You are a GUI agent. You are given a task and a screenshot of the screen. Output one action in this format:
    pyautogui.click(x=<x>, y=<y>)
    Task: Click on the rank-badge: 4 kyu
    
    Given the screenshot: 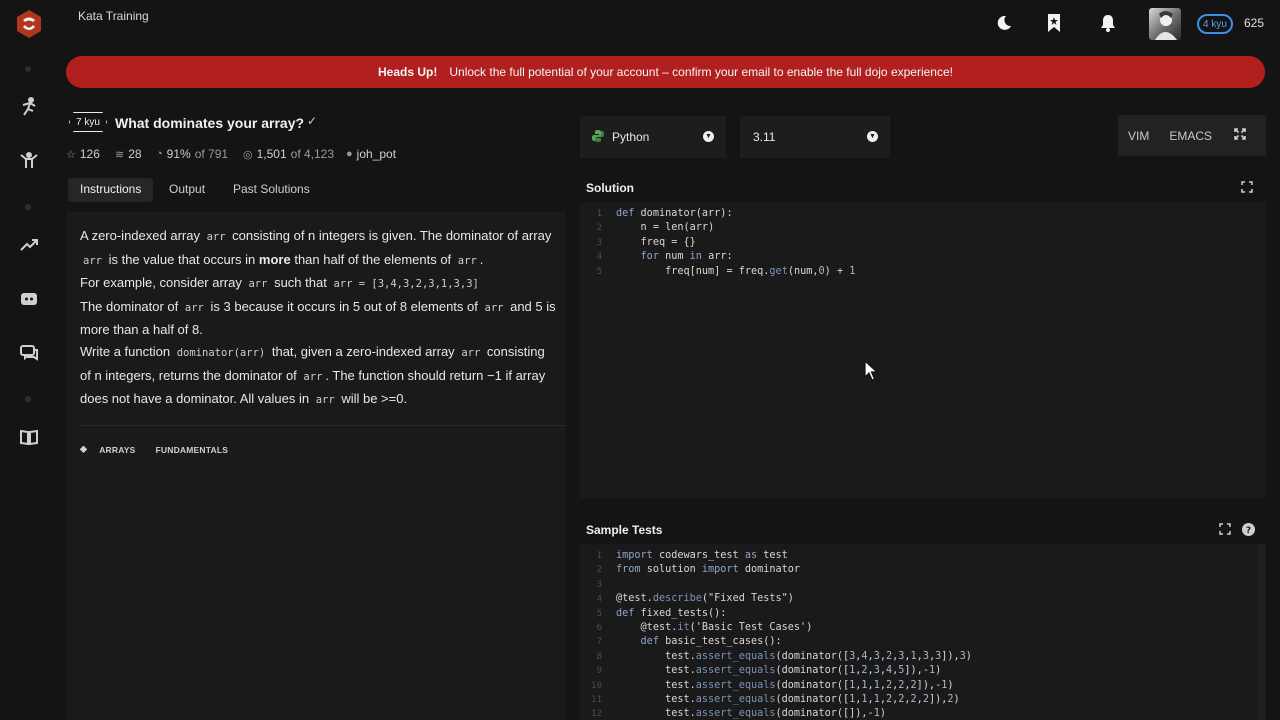 What is the action you would take?
    pyautogui.click(x=1215, y=24)
    